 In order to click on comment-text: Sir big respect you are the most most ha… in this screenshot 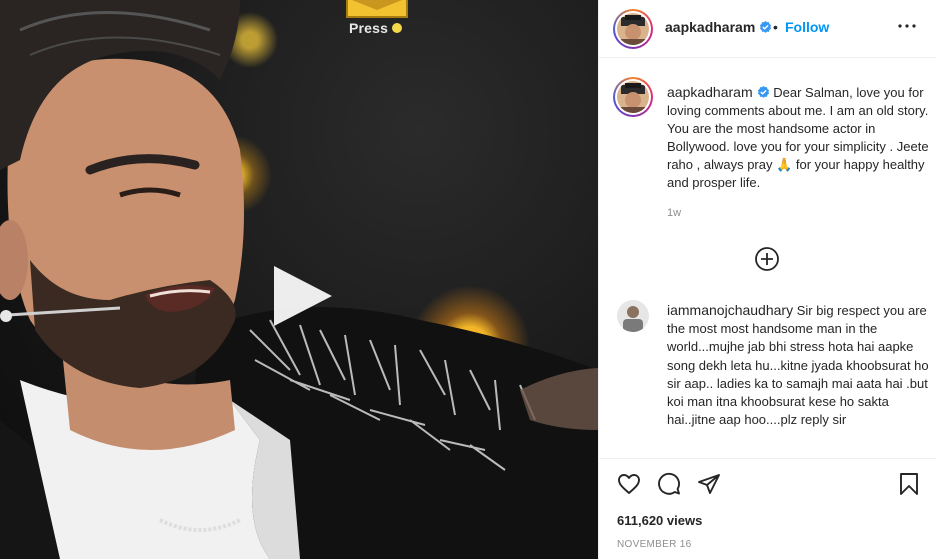, I will do `click(798, 365)`.